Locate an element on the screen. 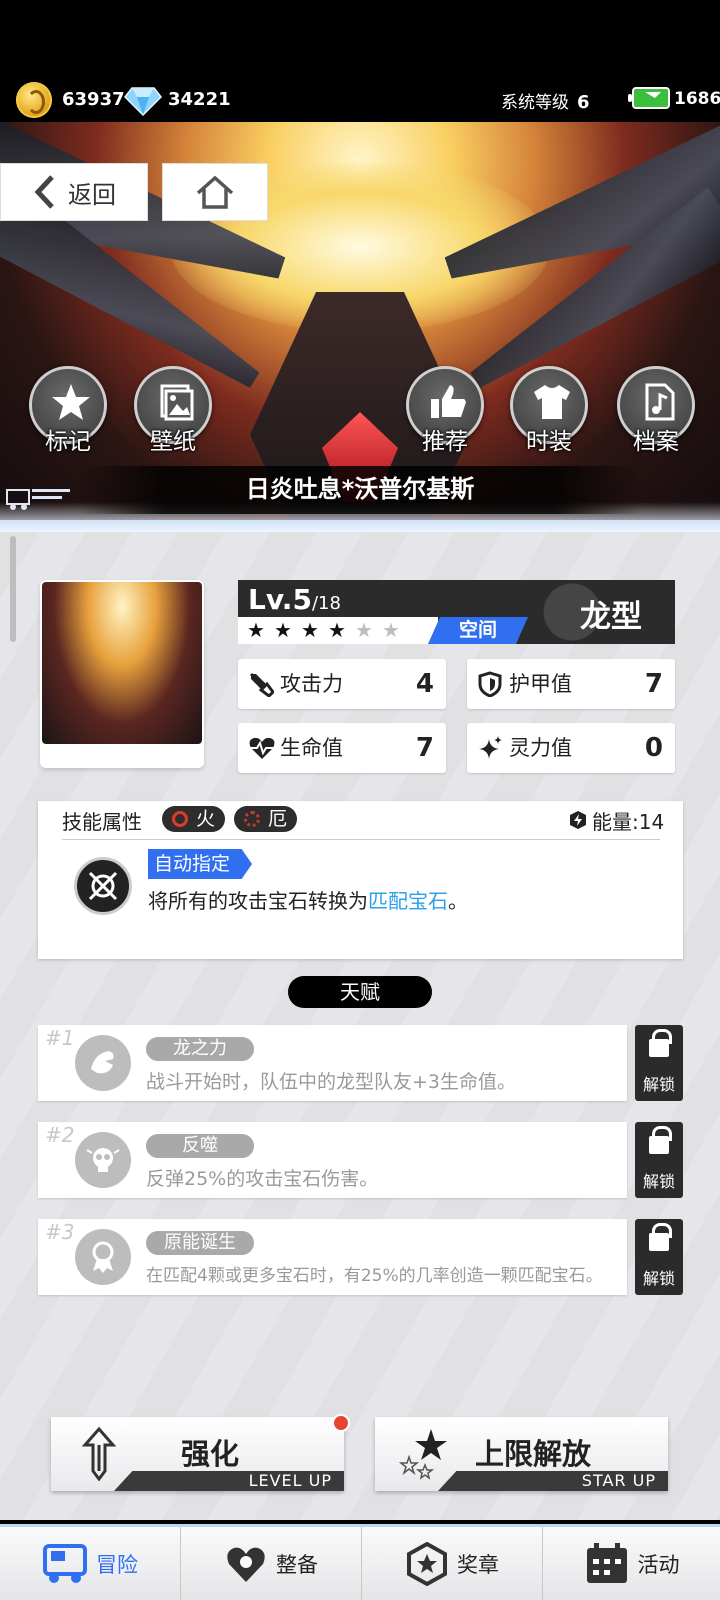  upgrade-sword-icon is located at coordinates (99, 1454).